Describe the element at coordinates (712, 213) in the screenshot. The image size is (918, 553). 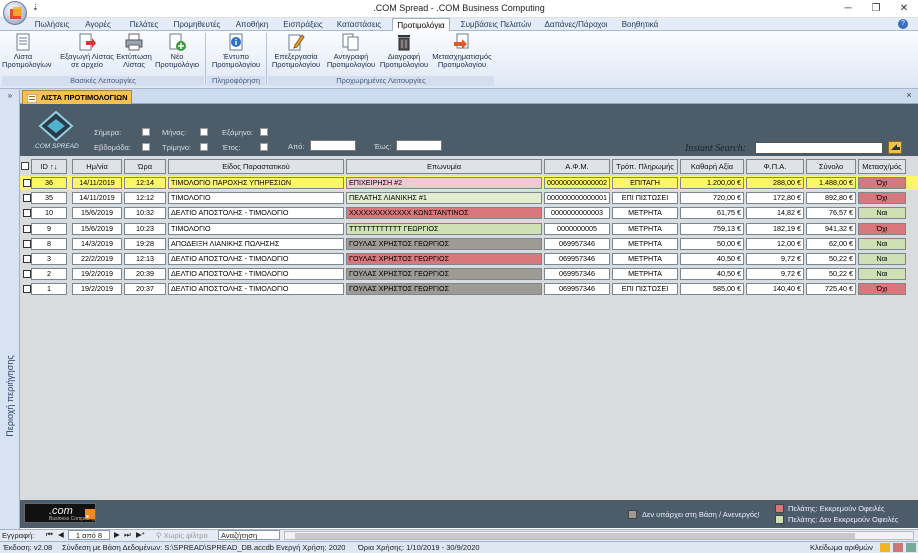
I see `cell-col-net: 61,75 €` at that location.